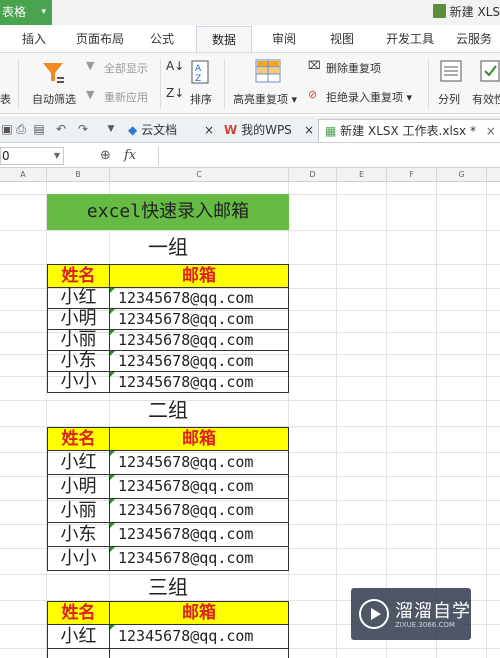 The image size is (500, 658). Describe the element at coordinates (474, 39) in the screenshot. I see `tab-cloud-service: 云服务` at that location.